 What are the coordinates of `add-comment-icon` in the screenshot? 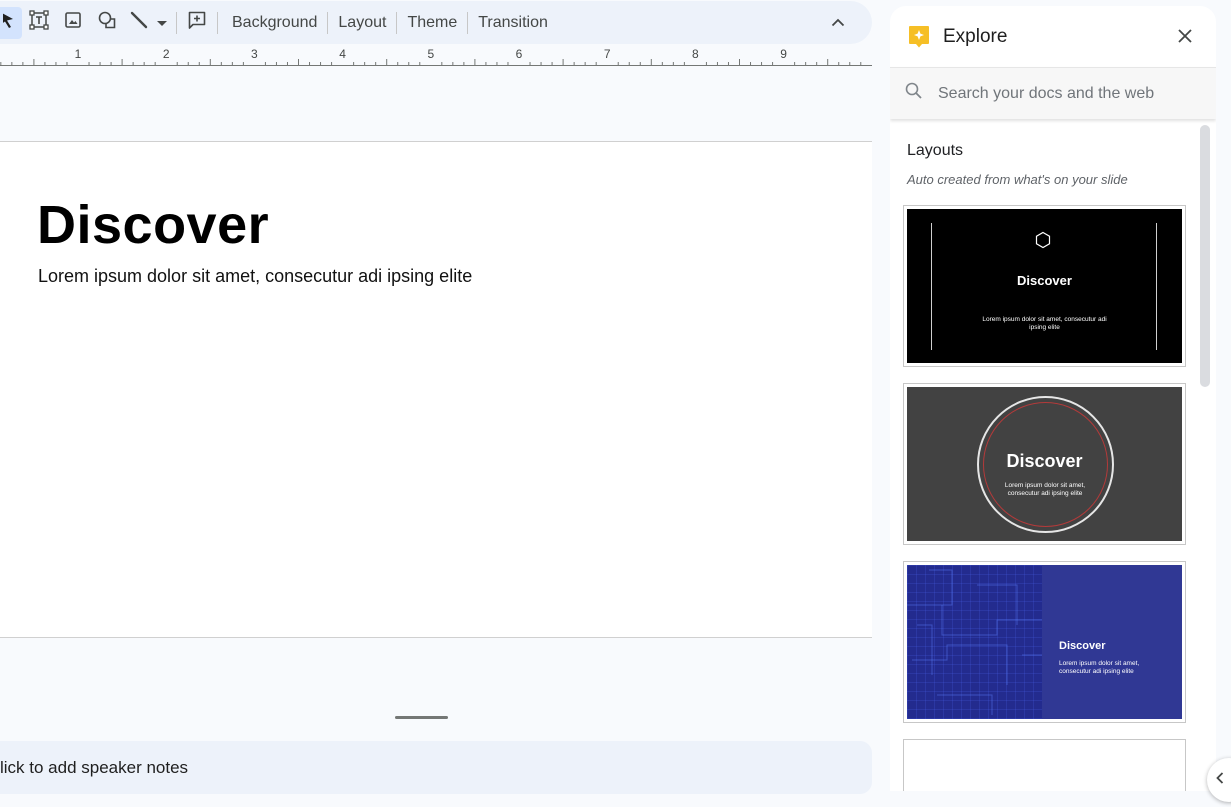 It's located at (197, 22).